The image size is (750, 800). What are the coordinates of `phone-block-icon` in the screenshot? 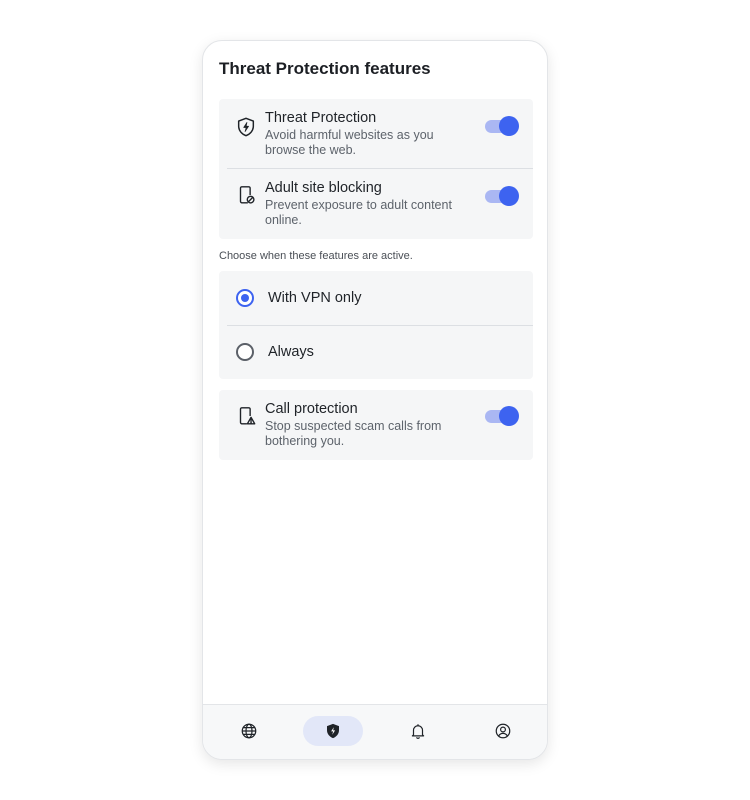 It's located at (246, 195).